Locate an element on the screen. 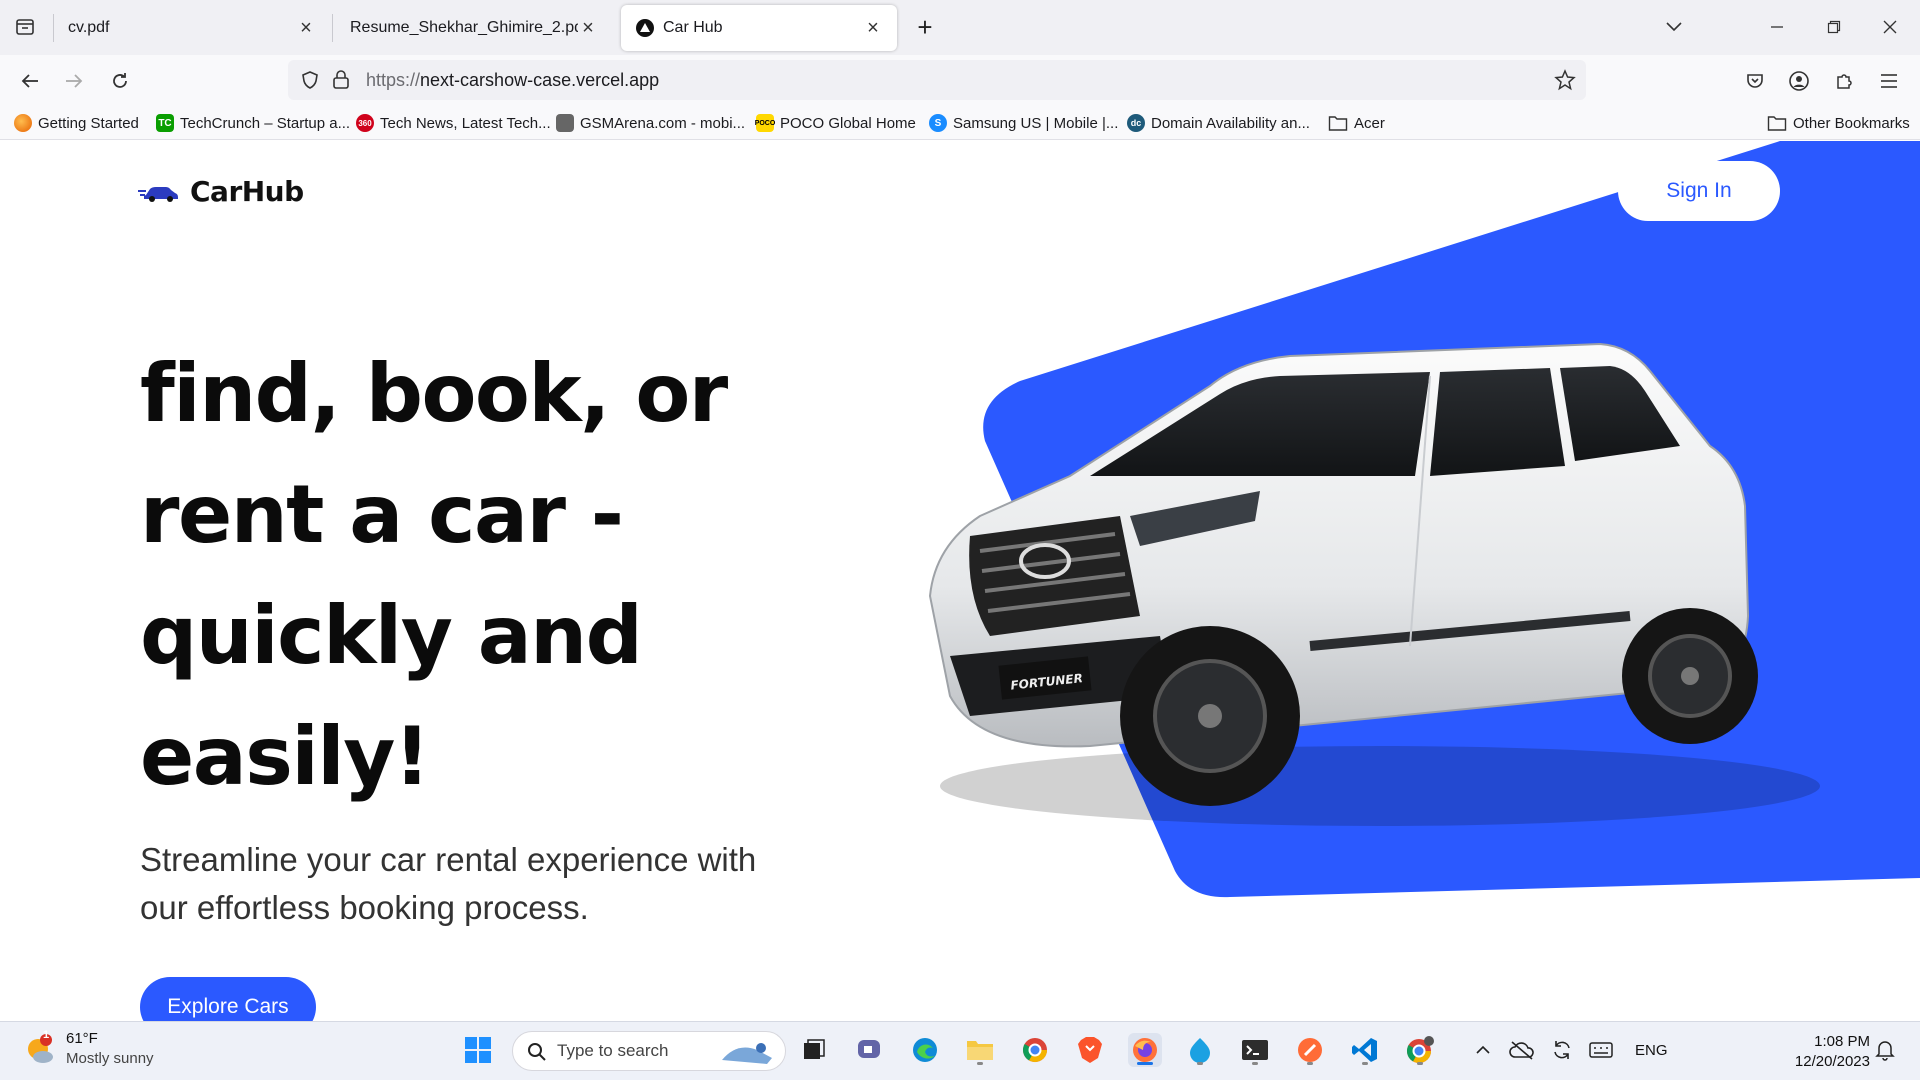 This screenshot has height=1080, width=1920. chat-icon is located at coordinates (869, 1049).